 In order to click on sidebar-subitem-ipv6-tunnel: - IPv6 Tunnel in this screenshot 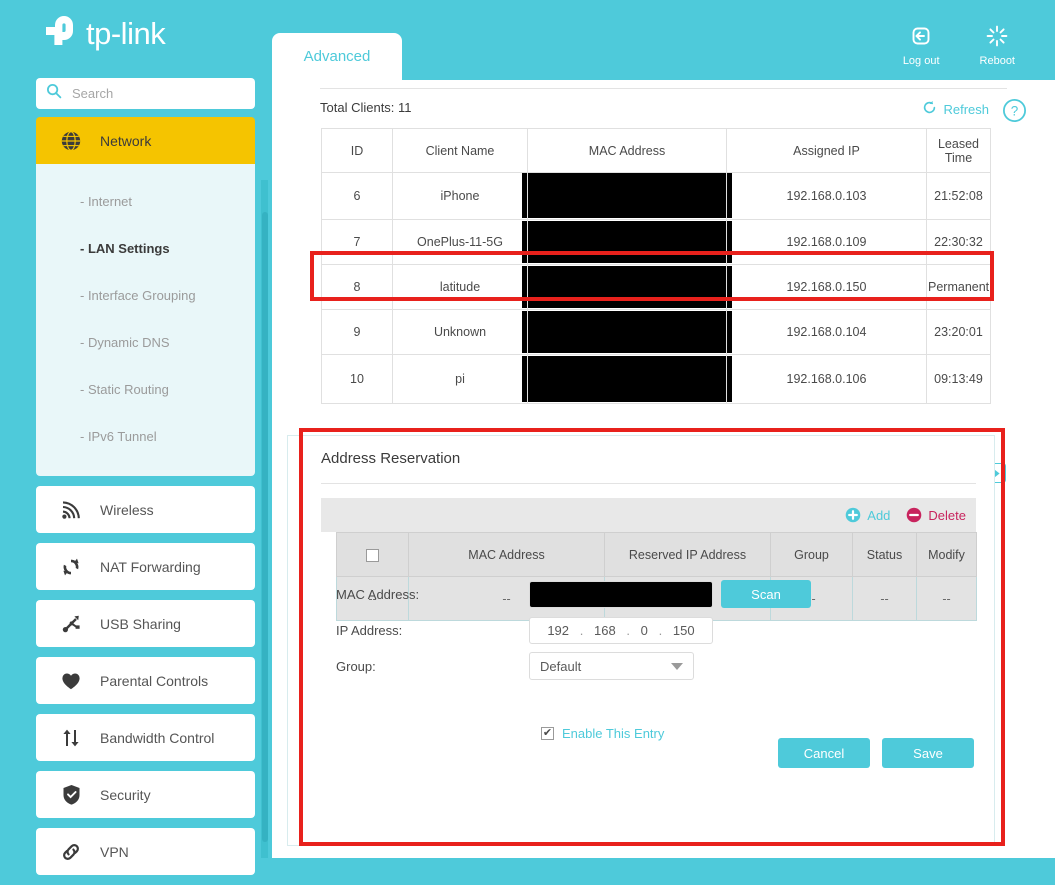, I will do `click(145, 436)`.